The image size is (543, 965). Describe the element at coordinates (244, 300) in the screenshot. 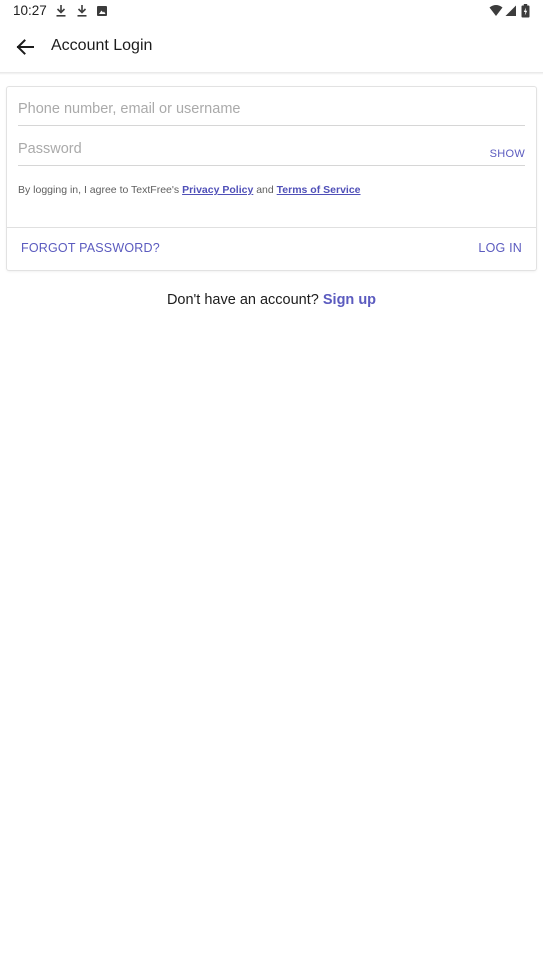

I see `signup-prompt-text: Don't have an account?` at that location.